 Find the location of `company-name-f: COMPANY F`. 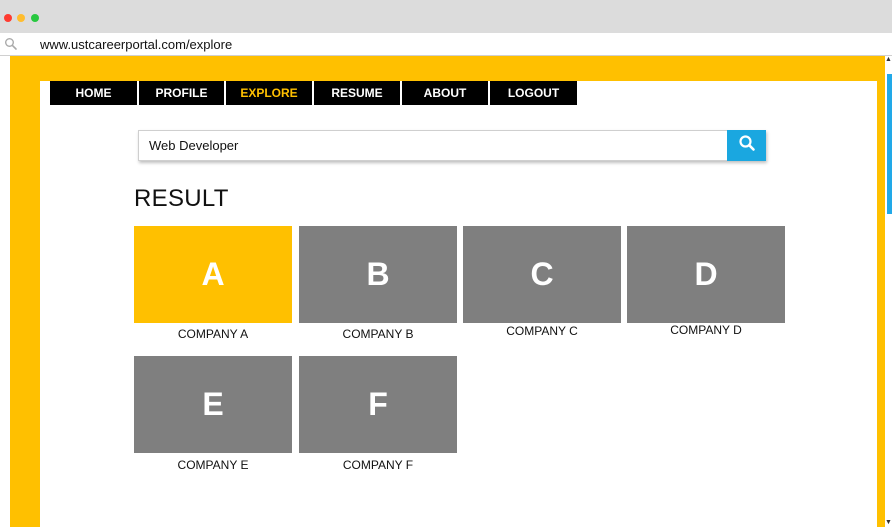

company-name-f: COMPANY F is located at coordinates (378, 465).